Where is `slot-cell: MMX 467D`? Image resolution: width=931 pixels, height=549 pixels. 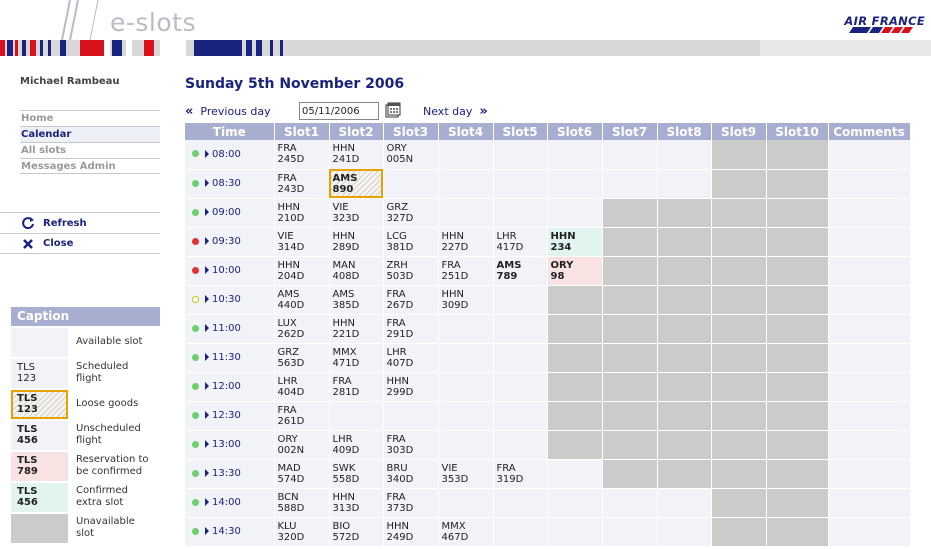
slot-cell: MMX 467D is located at coordinates (466, 532).